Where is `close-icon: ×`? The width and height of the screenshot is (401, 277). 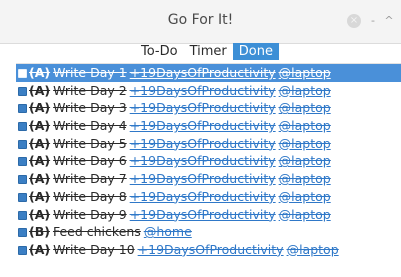 close-icon: × is located at coordinates (354, 21).